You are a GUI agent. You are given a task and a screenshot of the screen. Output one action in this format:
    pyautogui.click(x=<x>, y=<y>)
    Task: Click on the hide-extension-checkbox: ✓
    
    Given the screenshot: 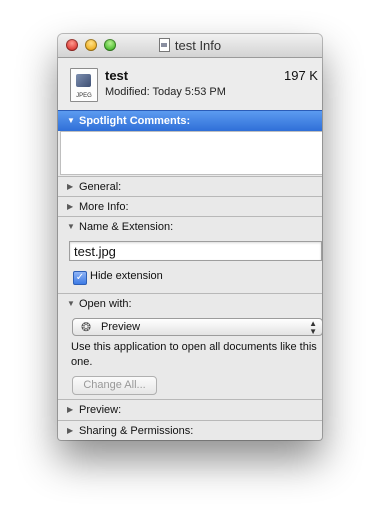 What is the action you would take?
    pyautogui.click(x=80, y=278)
    